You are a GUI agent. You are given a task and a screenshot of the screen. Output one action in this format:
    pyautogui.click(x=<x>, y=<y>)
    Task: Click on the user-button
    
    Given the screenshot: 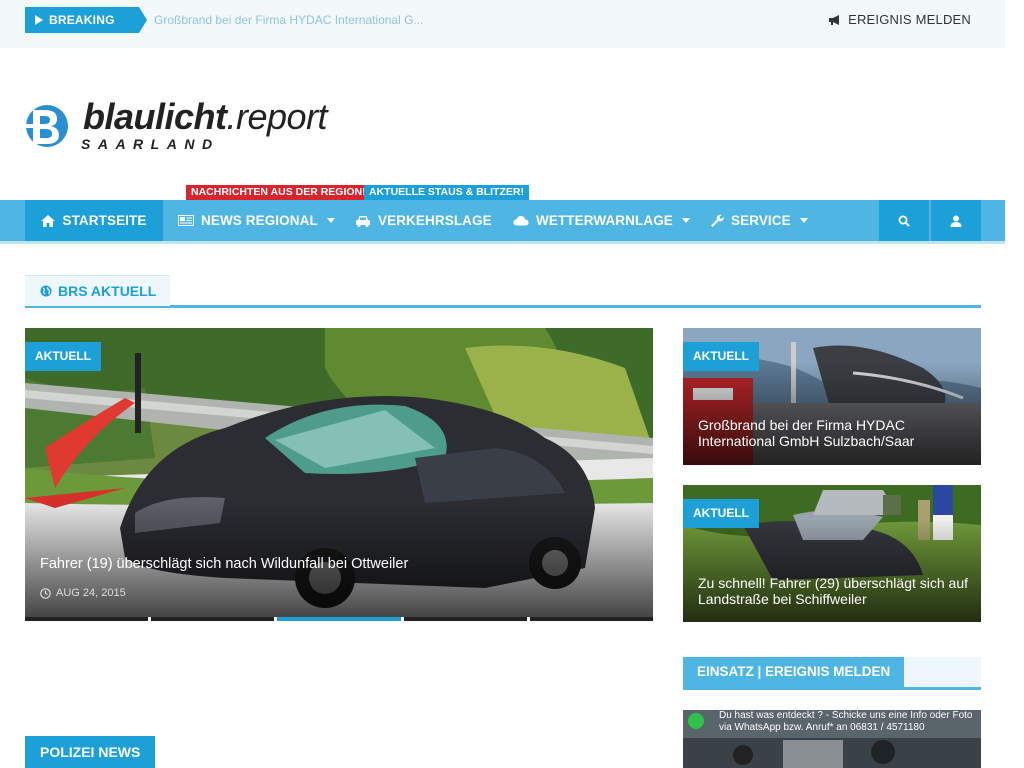 What is the action you would take?
    pyautogui.click(x=956, y=220)
    